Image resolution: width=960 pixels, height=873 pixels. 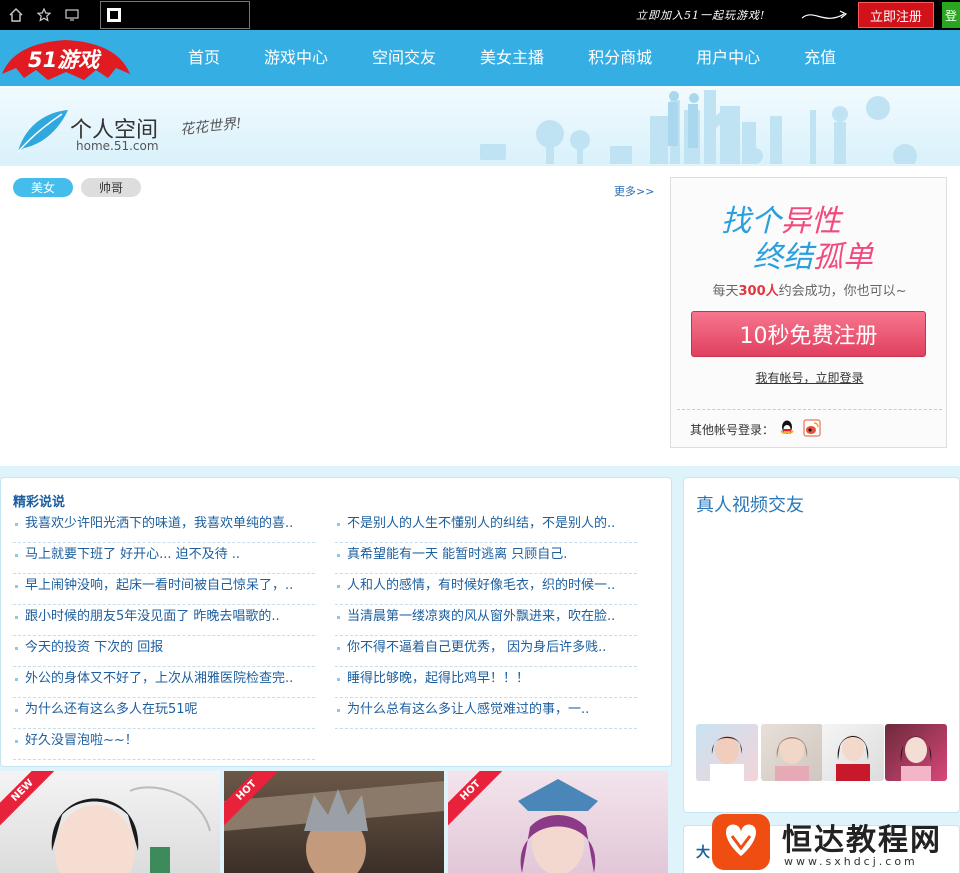 I want to click on square-icon, so click(x=114, y=15).